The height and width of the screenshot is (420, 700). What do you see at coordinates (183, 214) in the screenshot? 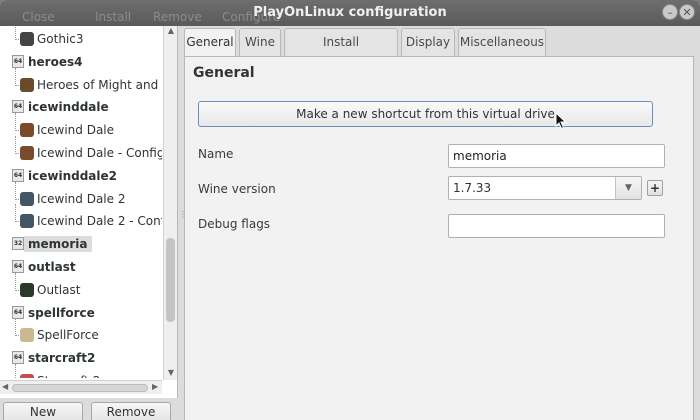
I see `pane-splitter-handle: ⋮` at bounding box center [183, 214].